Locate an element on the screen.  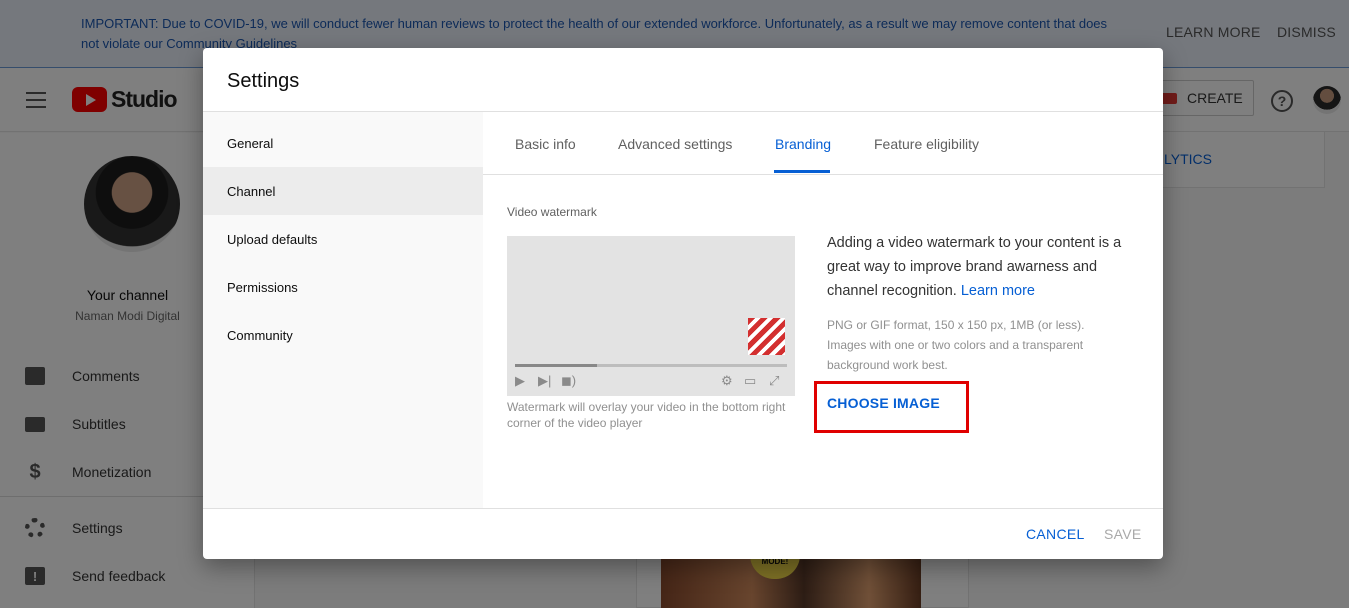
watermark-placeholder is located at coordinates (766, 336).